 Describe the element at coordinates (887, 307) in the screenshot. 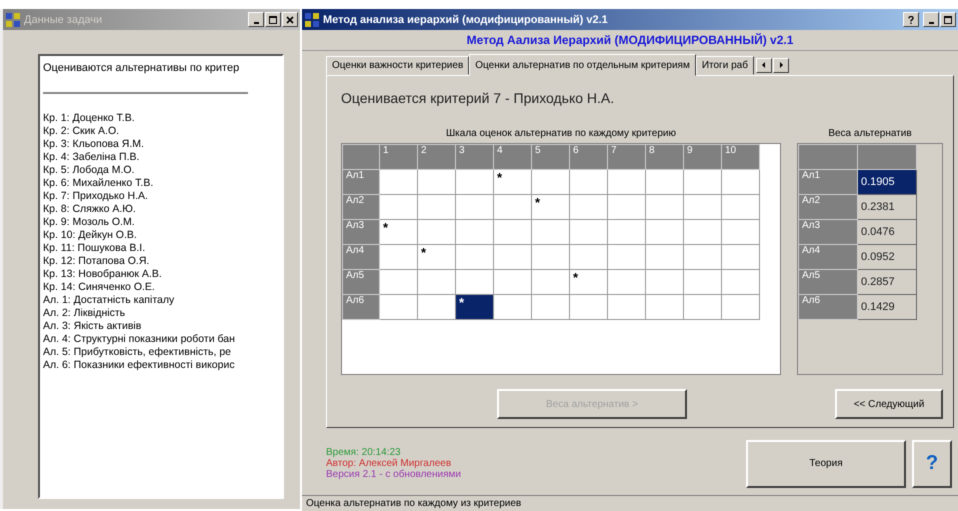

I see `weight-cell: 0.1429` at that location.